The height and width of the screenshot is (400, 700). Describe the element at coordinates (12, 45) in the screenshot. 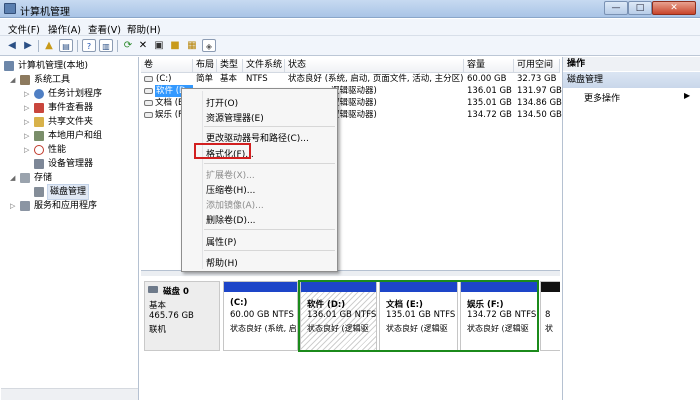

I see `back-icon: ◀` at that location.